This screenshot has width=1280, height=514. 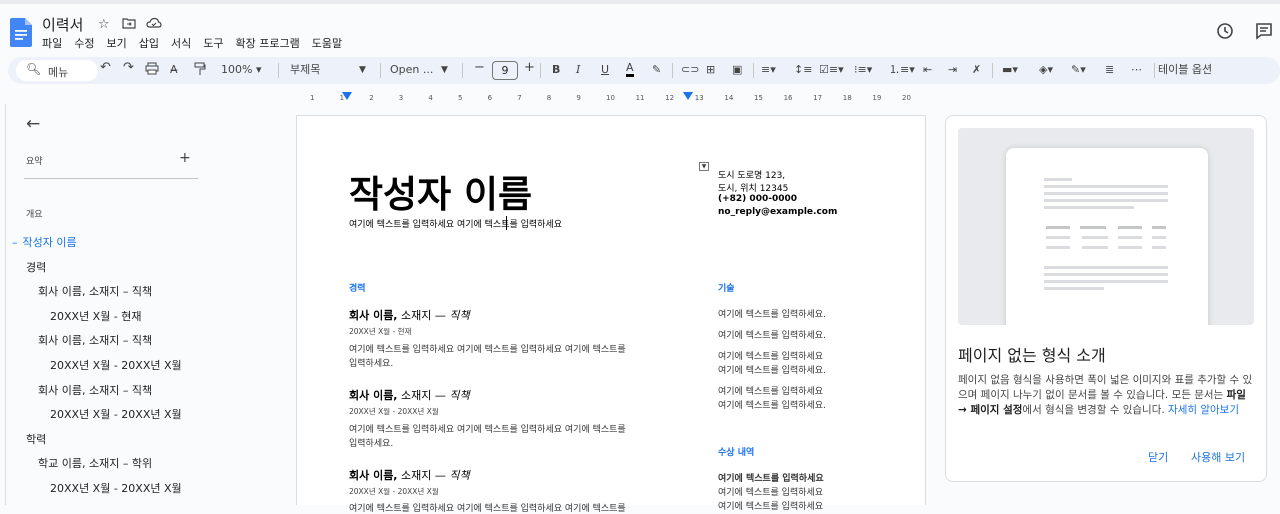 I want to click on move-to-folder-icon, so click(x=129, y=25).